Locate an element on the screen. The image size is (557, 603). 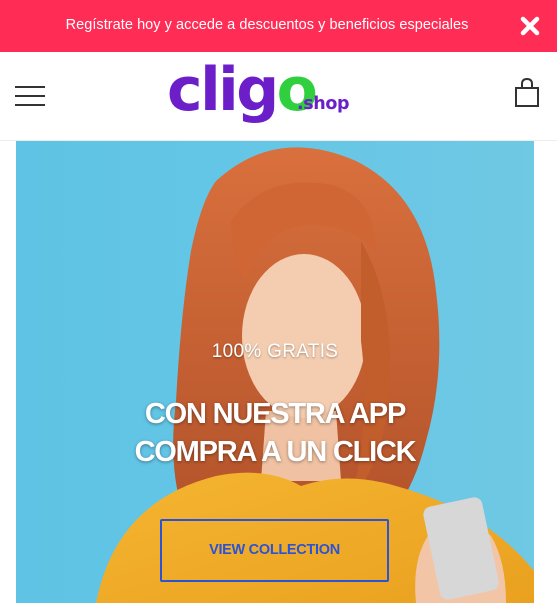
hero-headline: CON NUESTRA APP COMPRA A UN CLICK is located at coordinates (275, 433).